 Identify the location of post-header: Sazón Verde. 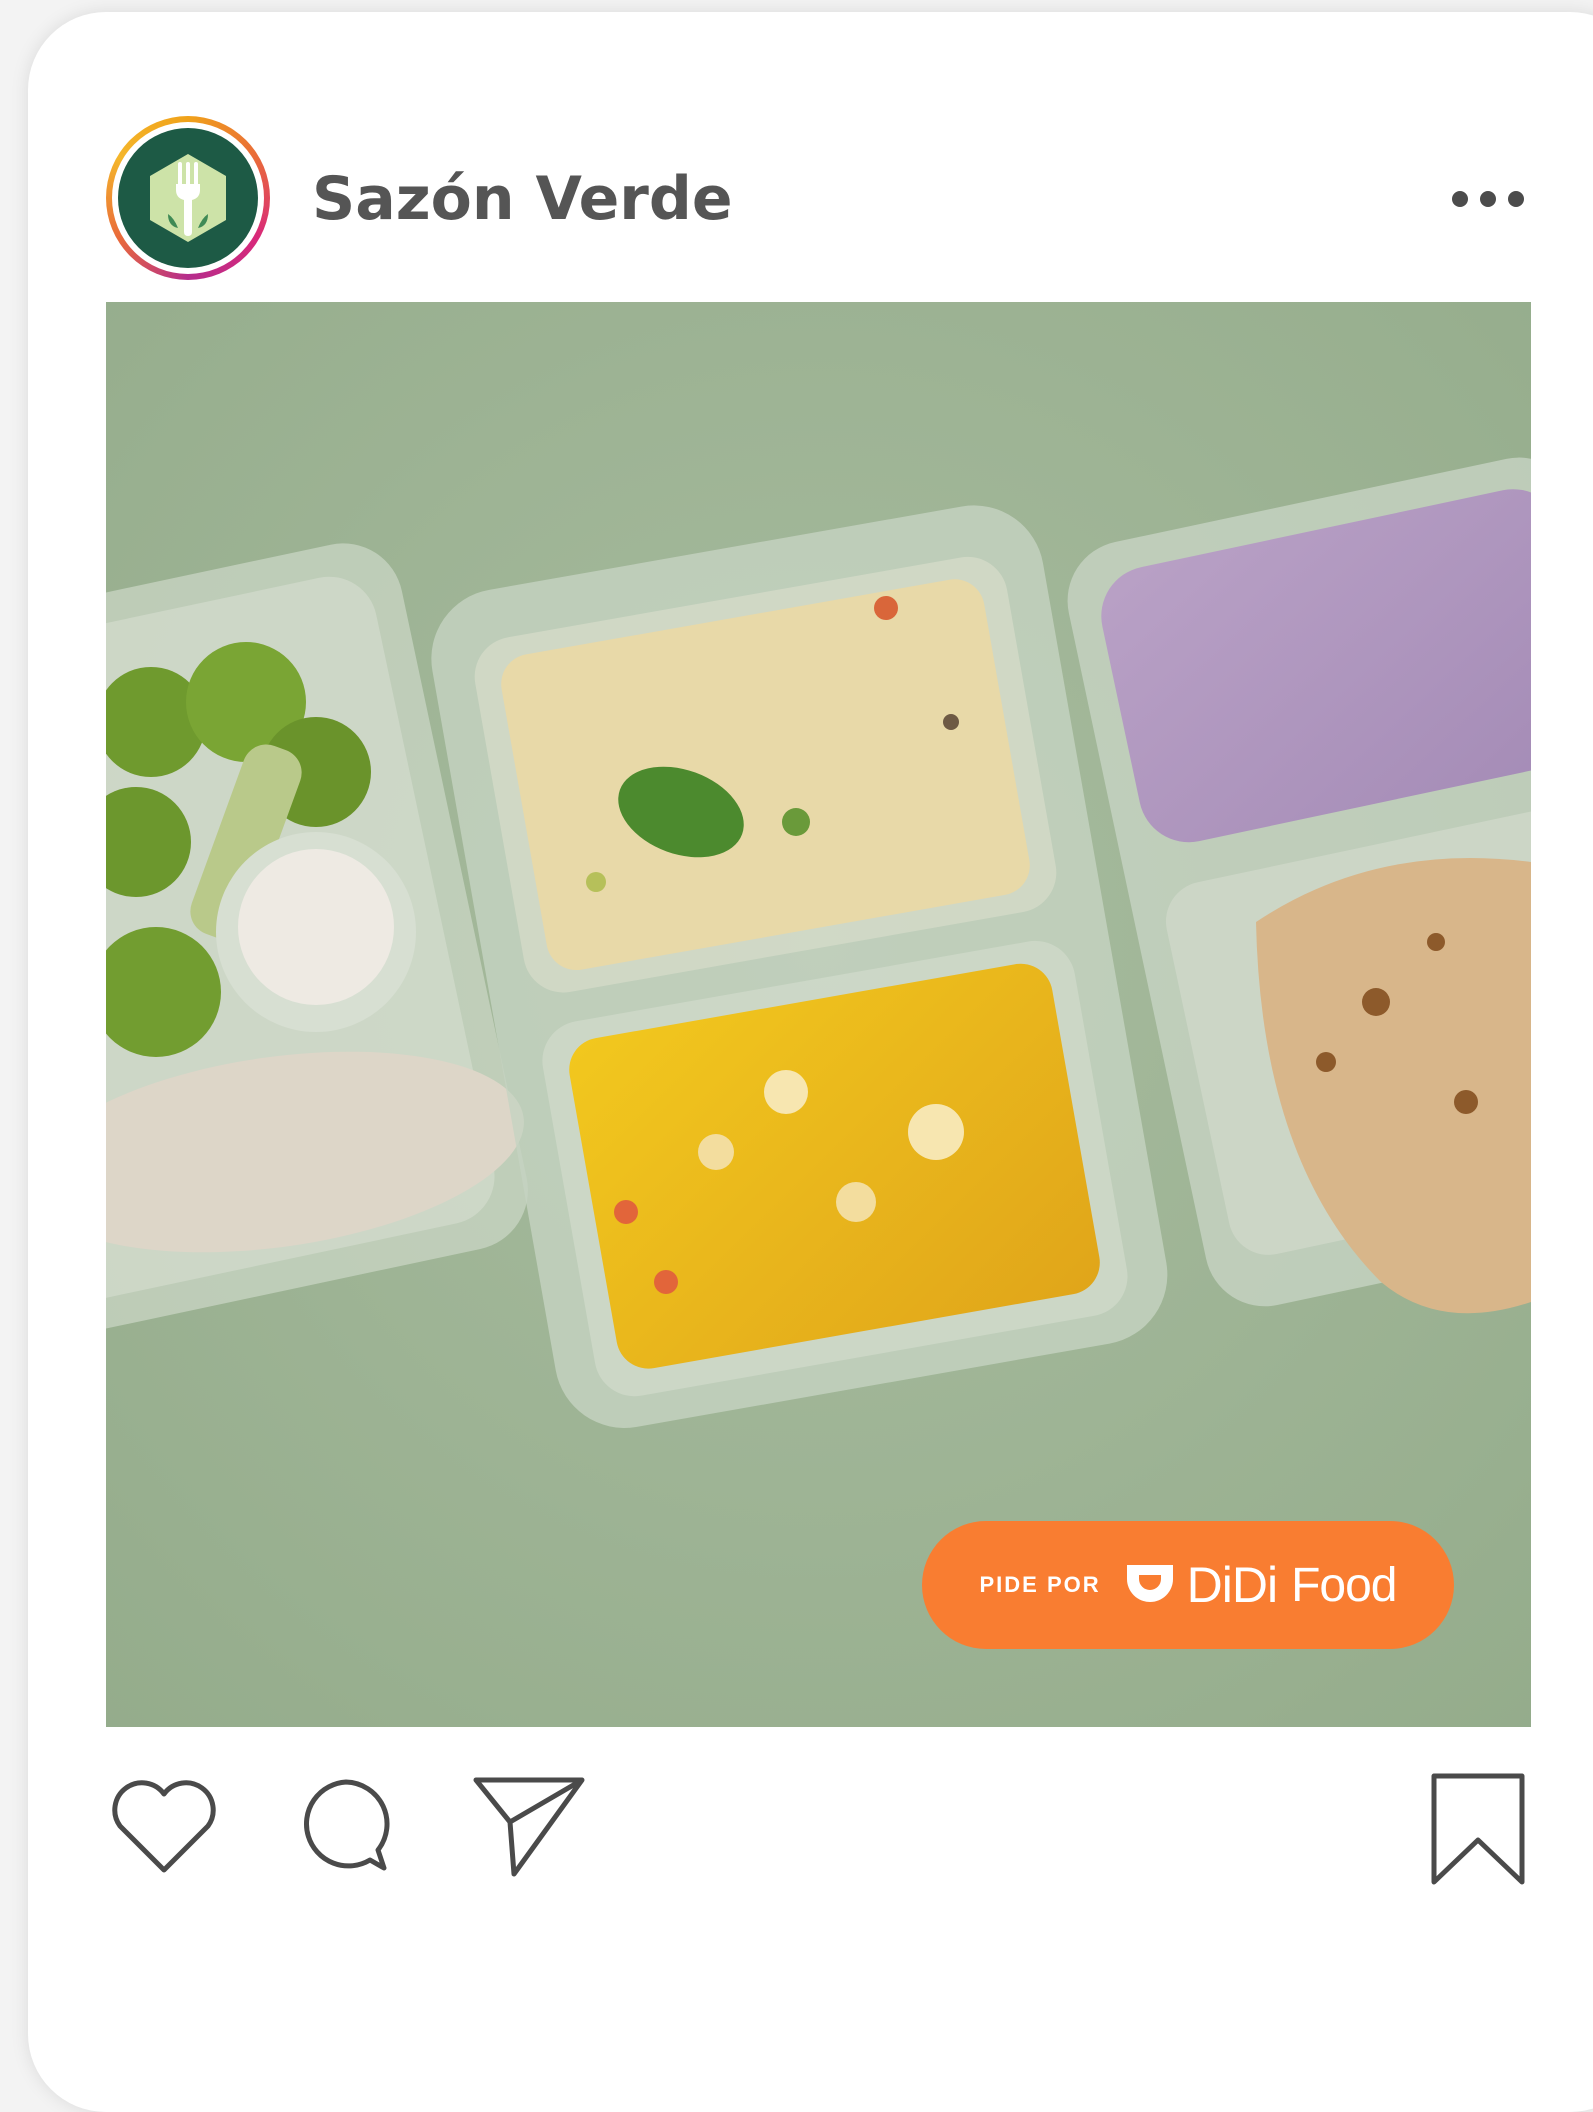
(796, 150).